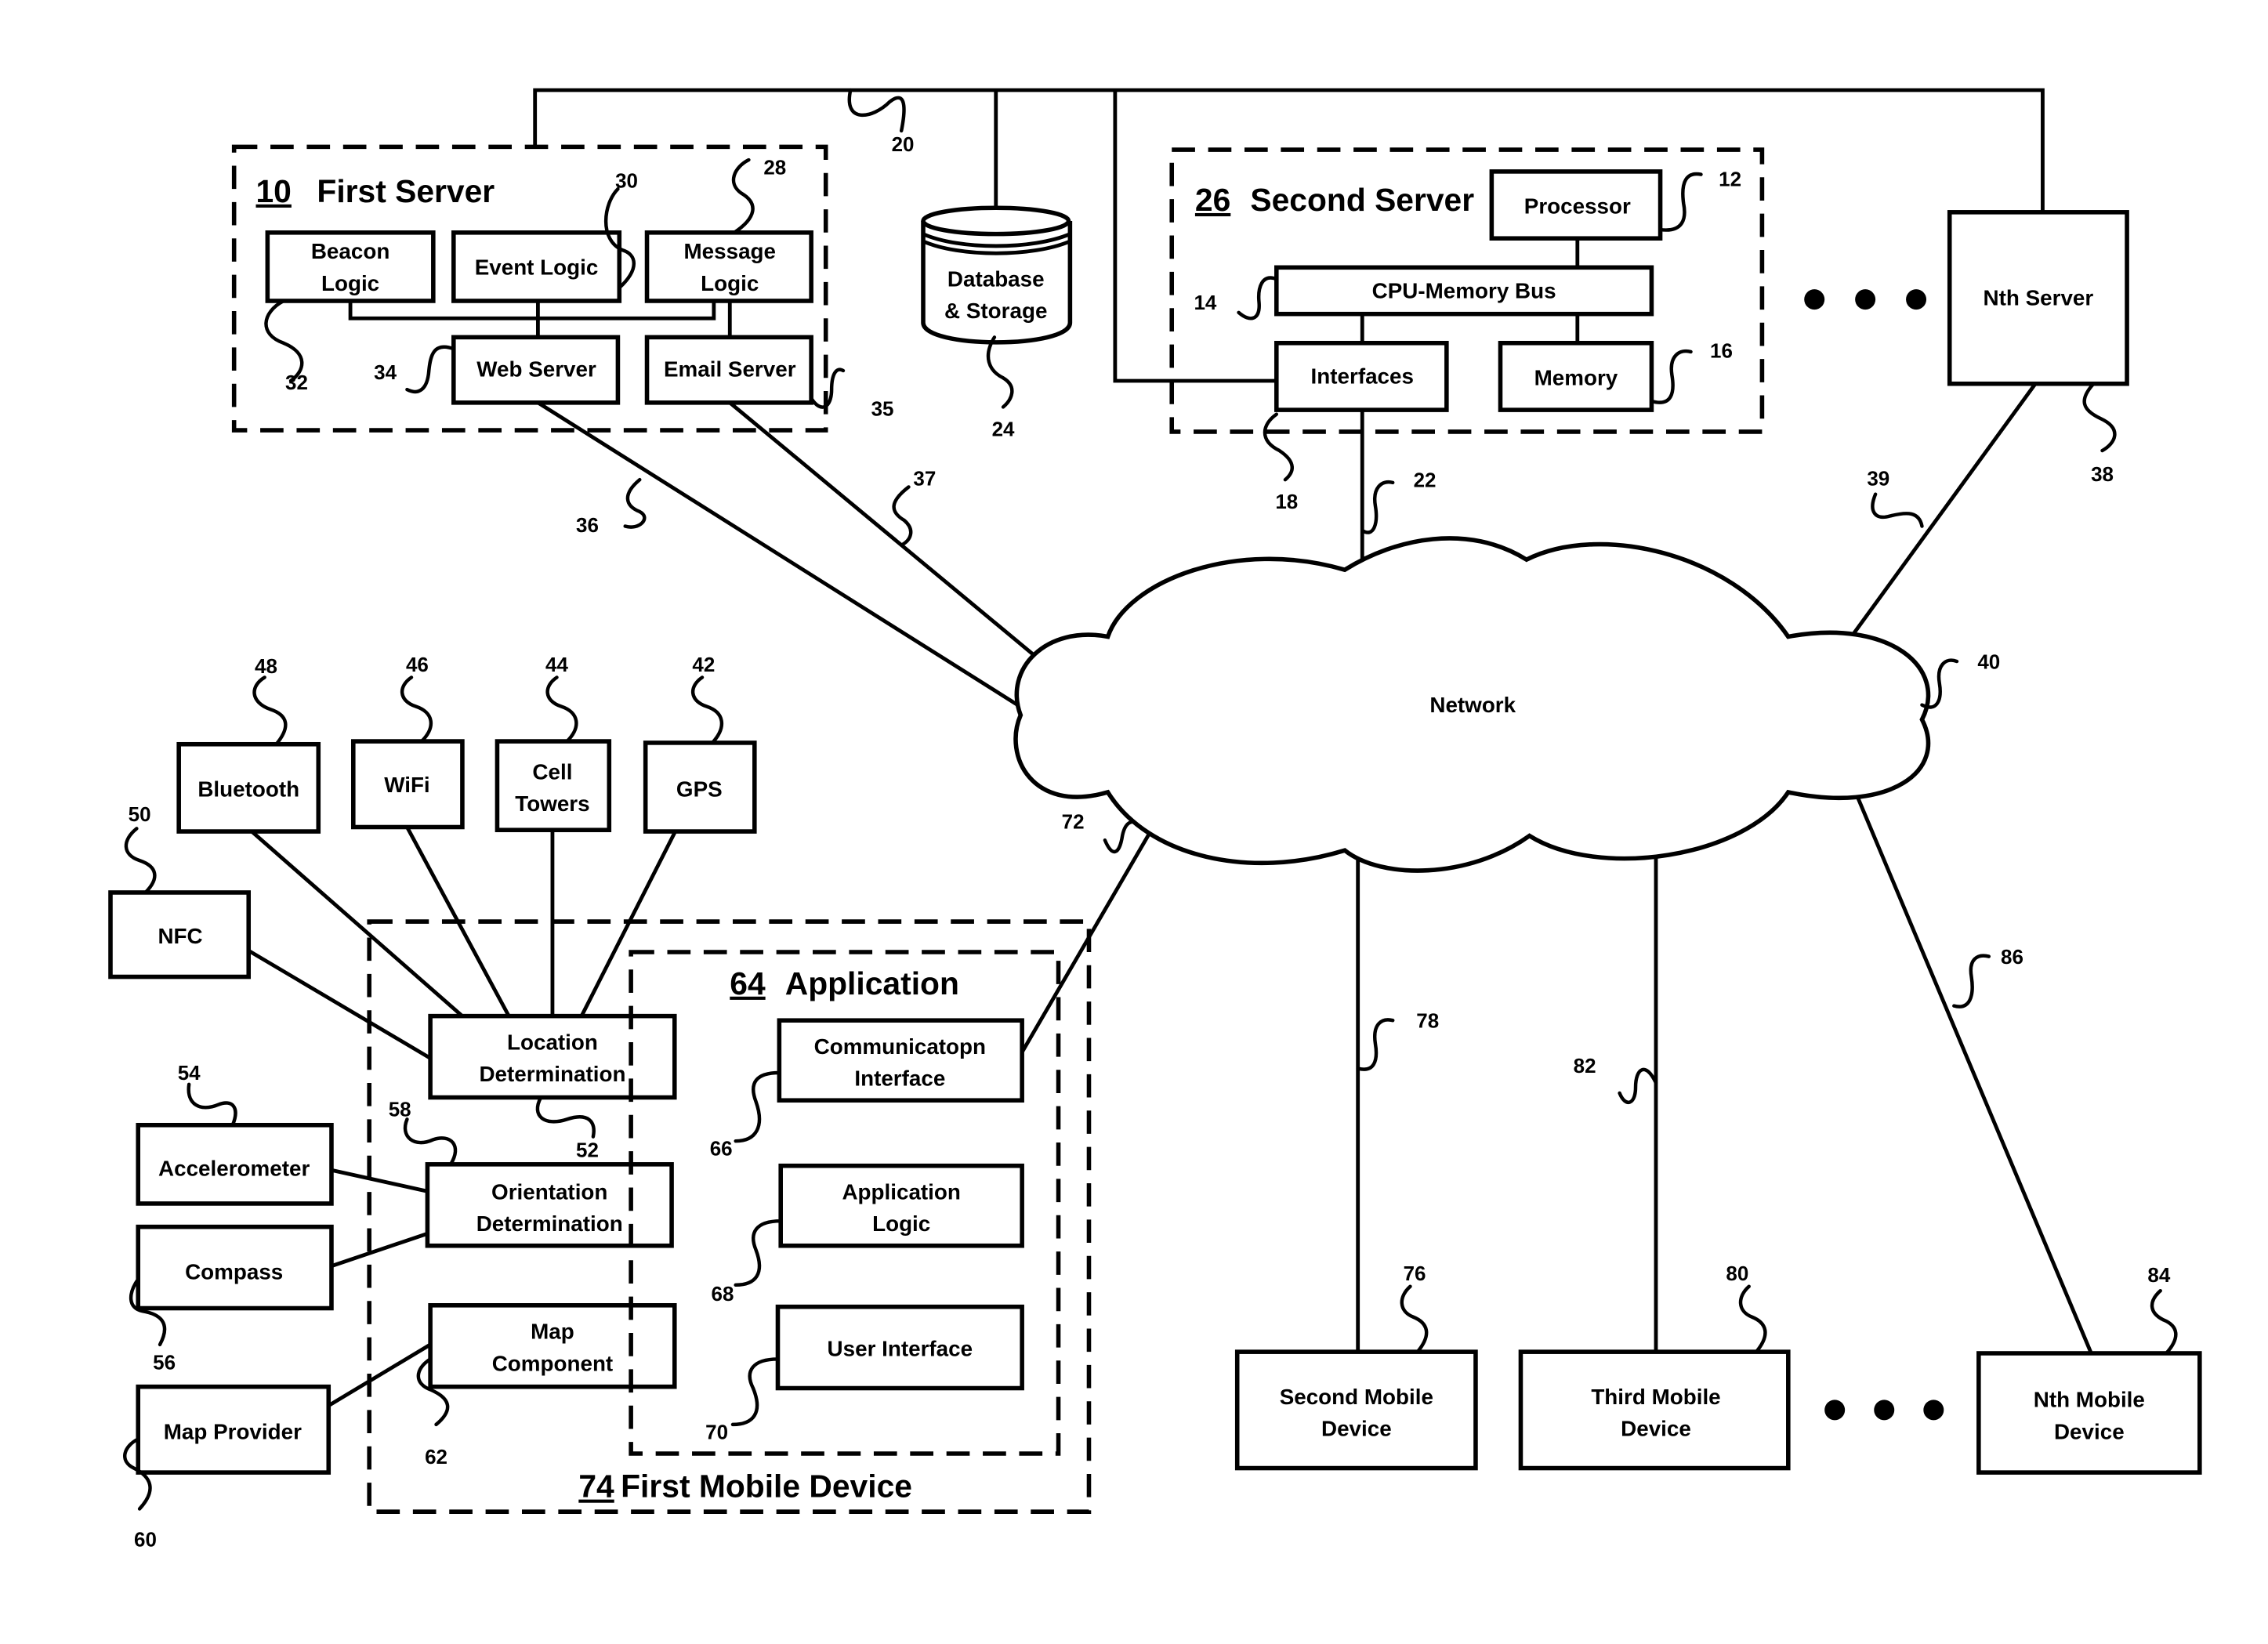  I want to click on link-nth-mobile, so click(1968, 1061).